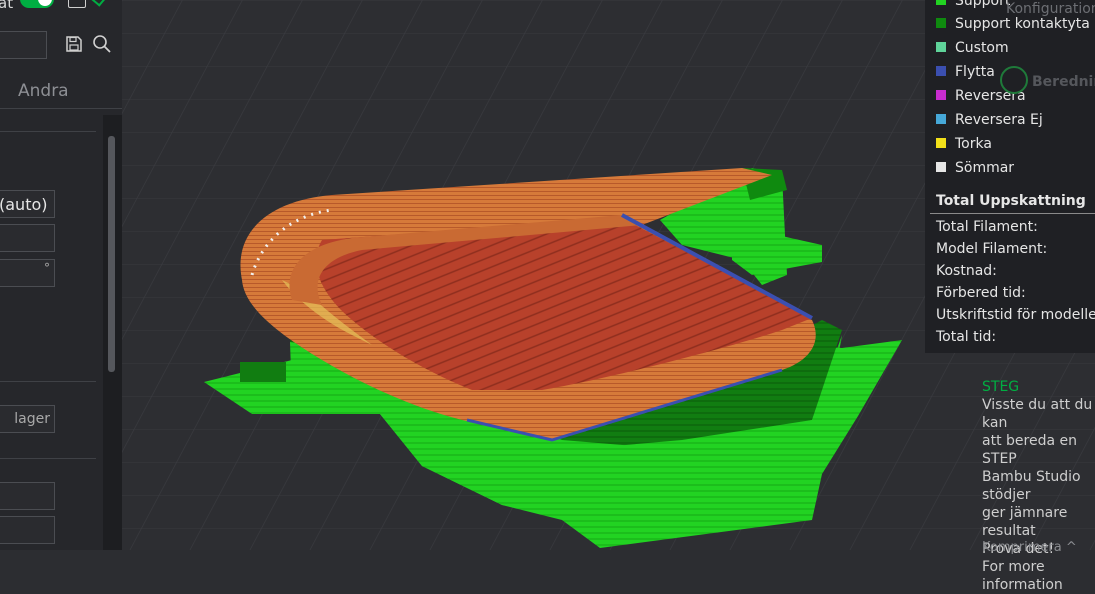 Image resolution: width=1095 pixels, height=594 pixels. I want to click on legend-item-seams: Sömmar, so click(975, 168).